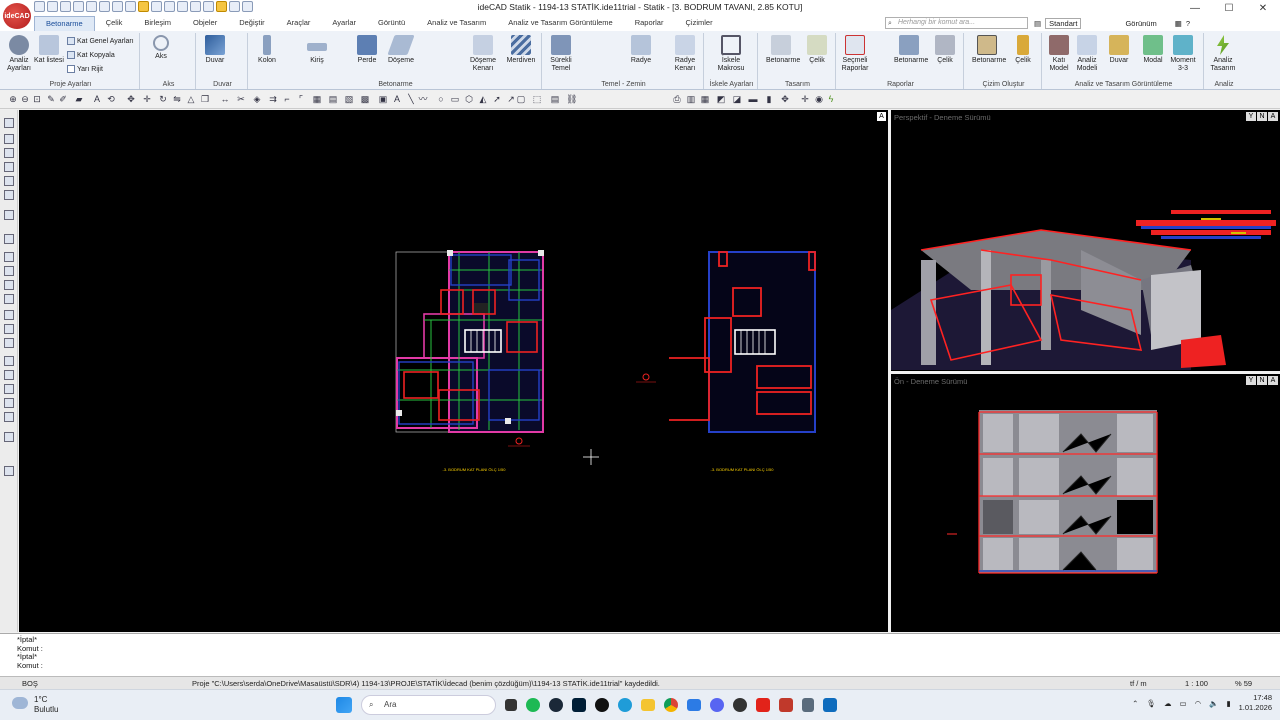 The height and width of the screenshot is (720, 1280). Describe the element at coordinates (1140, 23) in the screenshot. I see `view-menu: Görünüm` at that location.